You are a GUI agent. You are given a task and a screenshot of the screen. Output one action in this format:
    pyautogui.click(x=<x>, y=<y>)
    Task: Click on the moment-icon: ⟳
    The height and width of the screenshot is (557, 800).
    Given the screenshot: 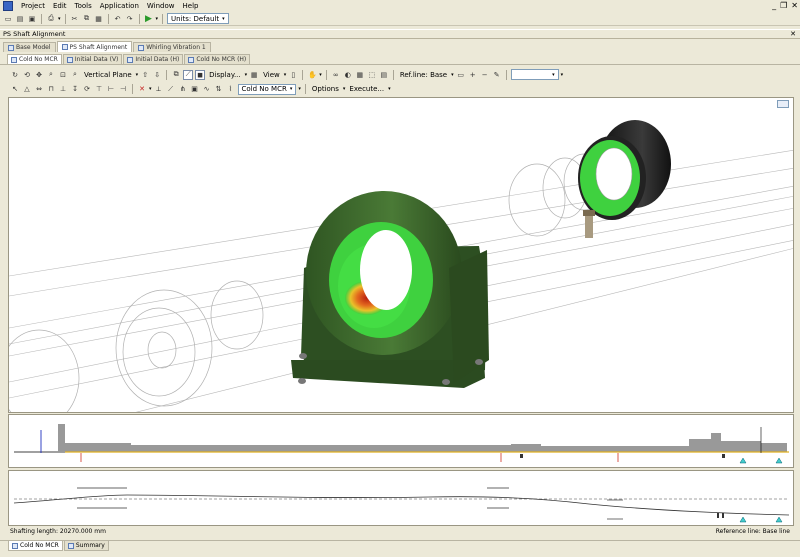 What is the action you would take?
    pyautogui.click(x=87, y=89)
    